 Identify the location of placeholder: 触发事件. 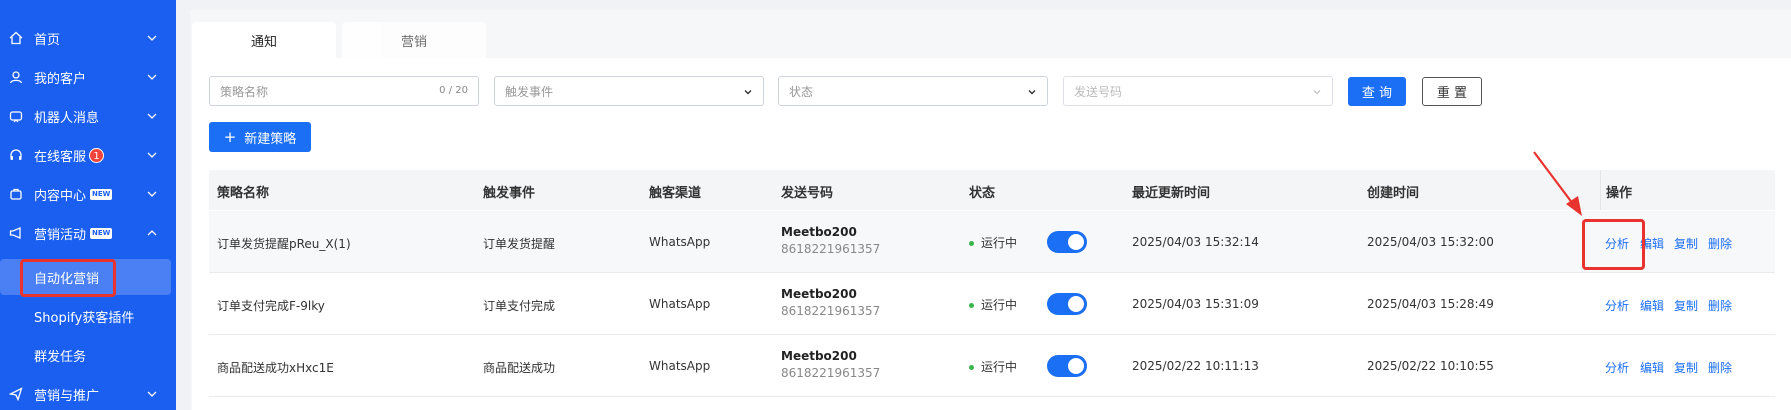
(529, 91).